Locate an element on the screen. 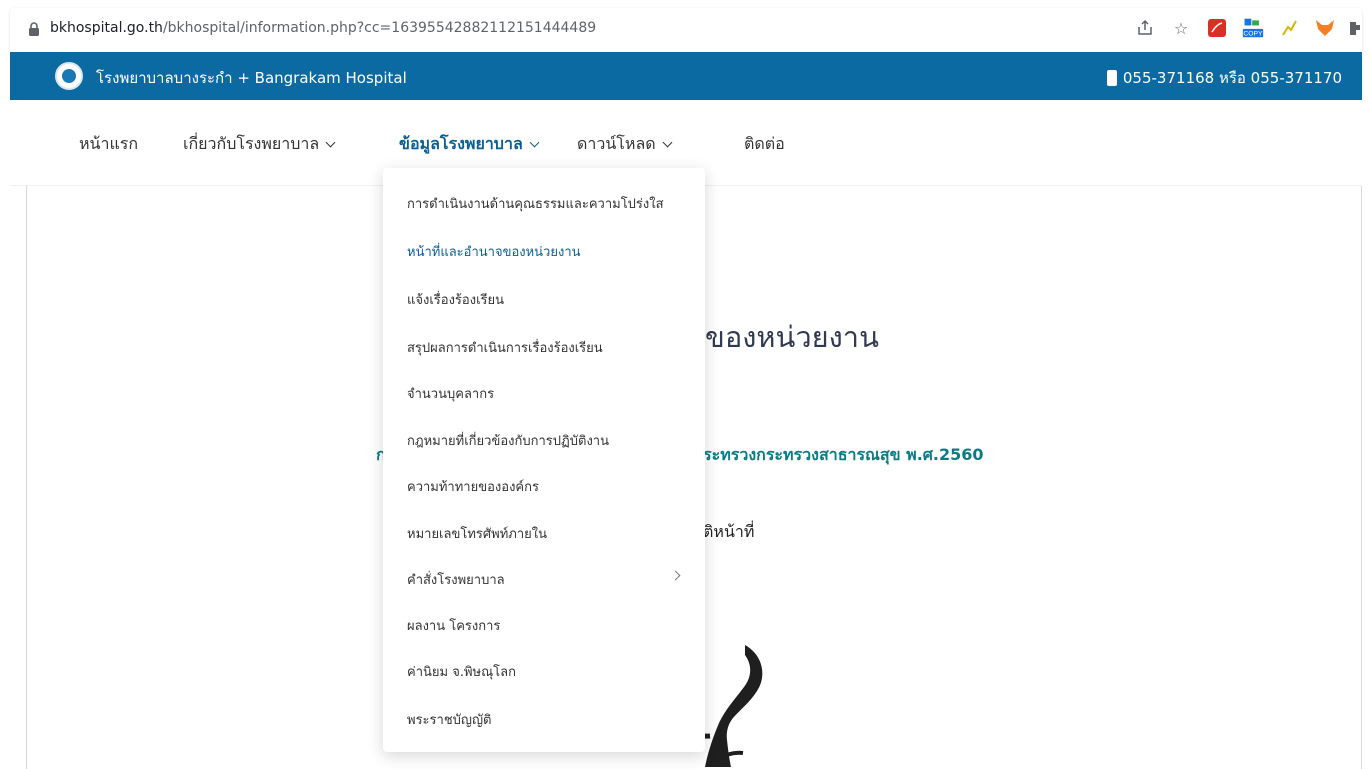 The image size is (1372, 769). puzzle-icon is located at coordinates (1356, 28).